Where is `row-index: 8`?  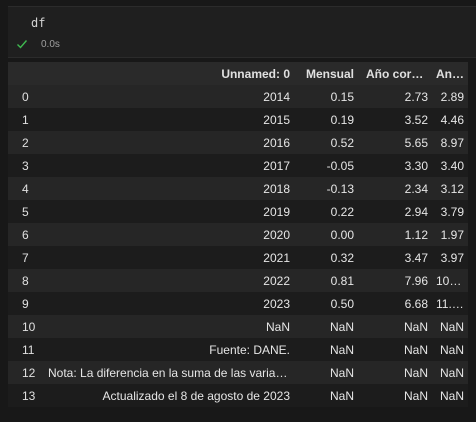
row-index: 8 is located at coordinates (25, 280).